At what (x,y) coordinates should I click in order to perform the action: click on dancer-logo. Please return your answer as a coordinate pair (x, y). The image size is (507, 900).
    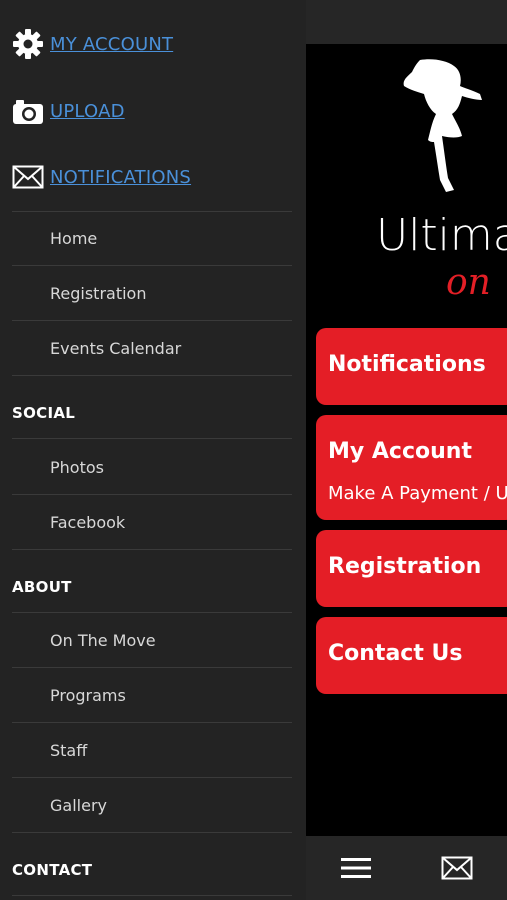
    Looking at the image, I should click on (442, 125).